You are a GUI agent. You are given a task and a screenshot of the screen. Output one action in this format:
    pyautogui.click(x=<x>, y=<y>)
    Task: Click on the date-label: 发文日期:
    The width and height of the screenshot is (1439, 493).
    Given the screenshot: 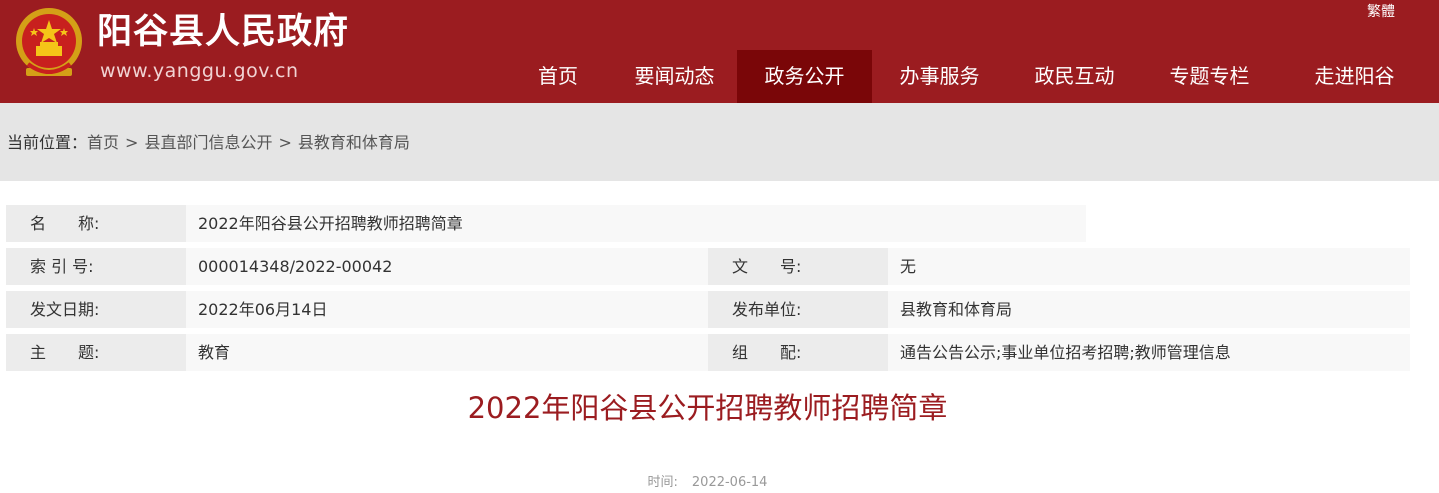 What is the action you would take?
    pyautogui.click(x=96, y=309)
    